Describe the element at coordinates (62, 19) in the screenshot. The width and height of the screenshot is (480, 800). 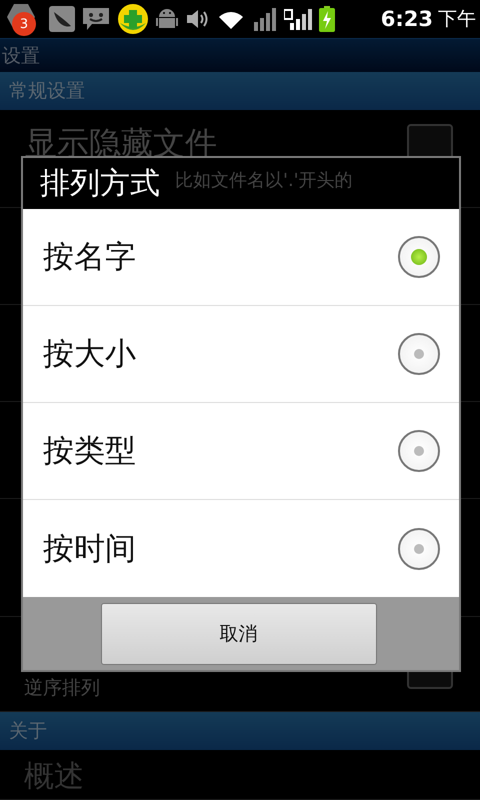
I see `leaf-icon` at that location.